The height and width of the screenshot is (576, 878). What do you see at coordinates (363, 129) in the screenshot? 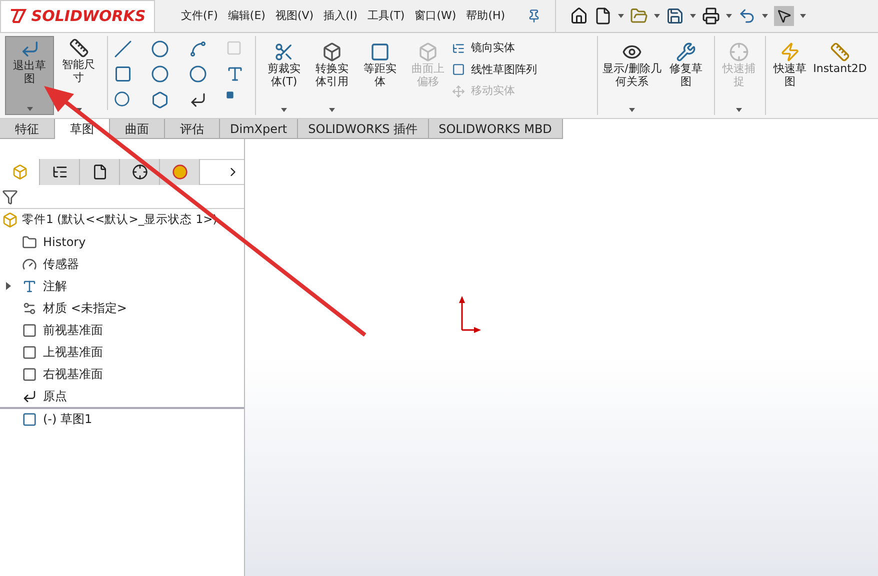
I see `tab: SOLIDWORKS 插件` at bounding box center [363, 129].